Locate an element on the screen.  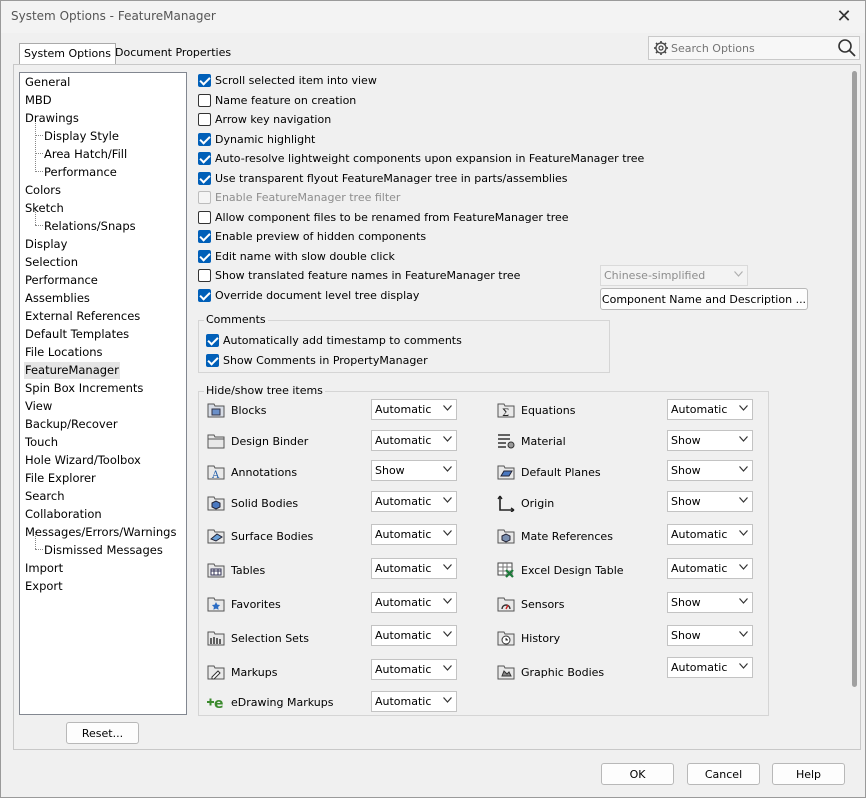
blocks-select: Automatic is located at coordinates (414, 409).